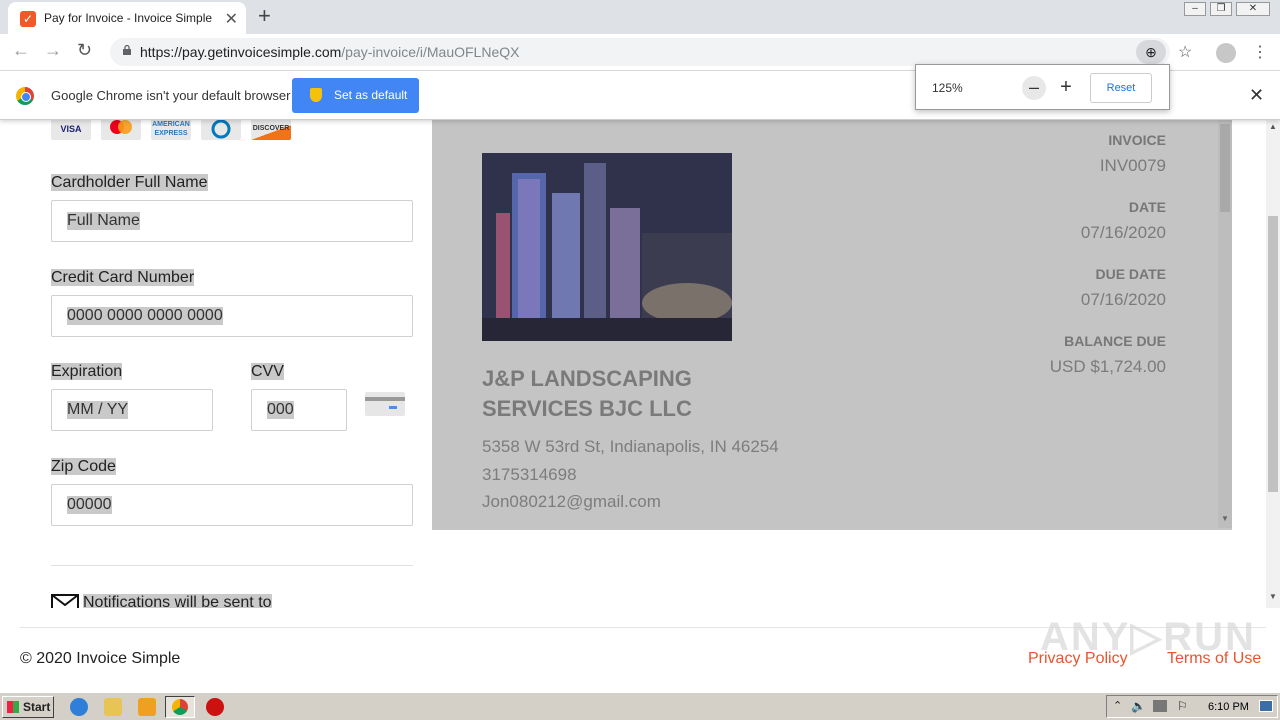  Describe the element at coordinates (571, 501) in the screenshot. I see `business-email: Jon080212@gmail.com` at that location.